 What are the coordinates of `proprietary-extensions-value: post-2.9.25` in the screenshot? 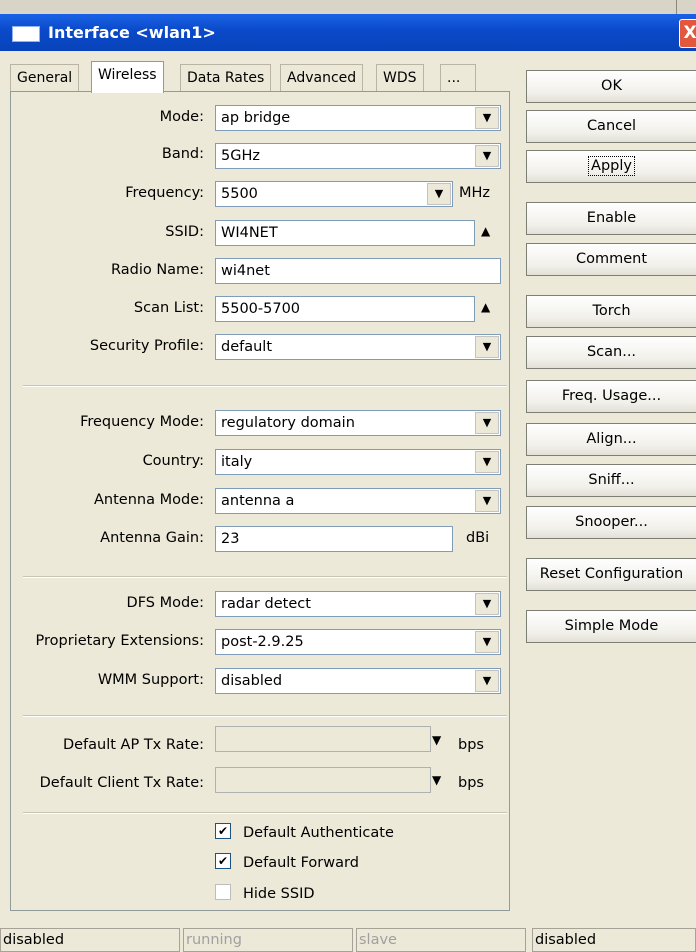 It's located at (262, 642).